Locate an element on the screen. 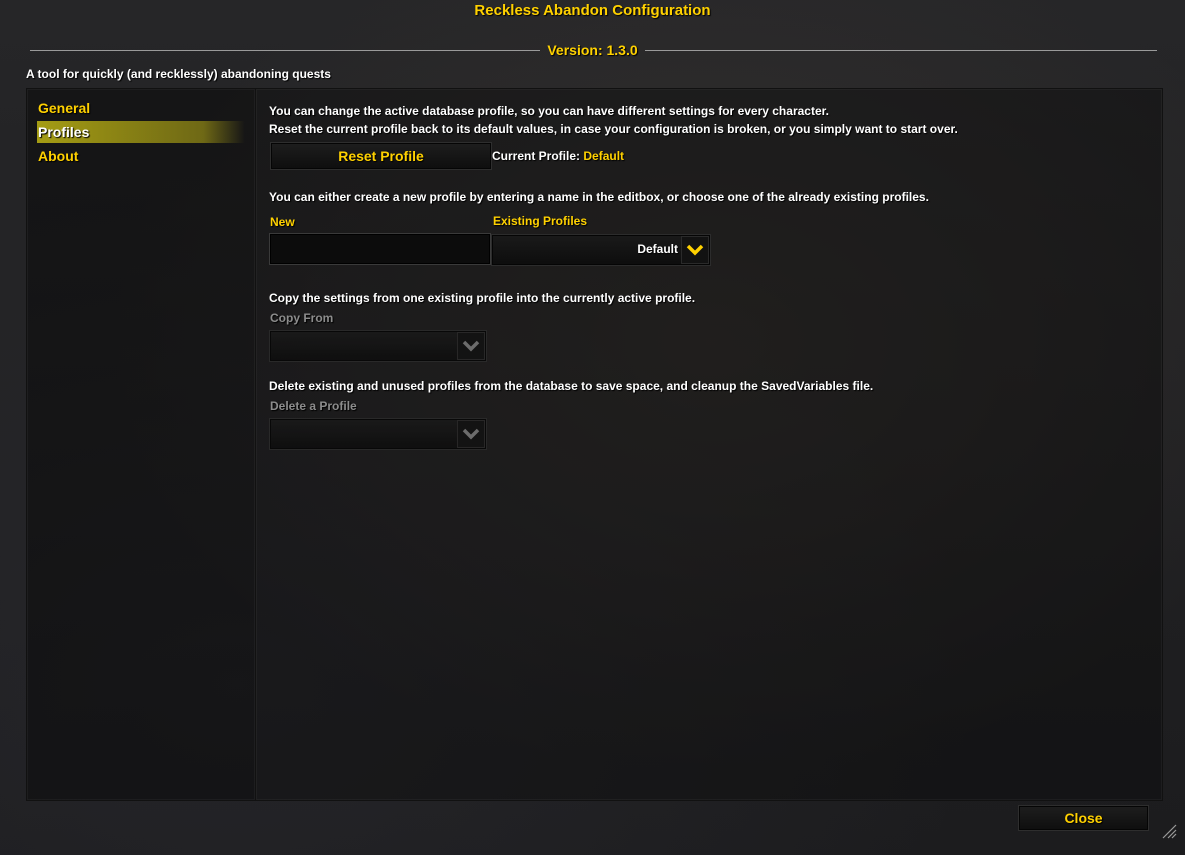 The width and height of the screenshot is (1185, 855). tree-item-label: General is located at coordinates (64, 108).